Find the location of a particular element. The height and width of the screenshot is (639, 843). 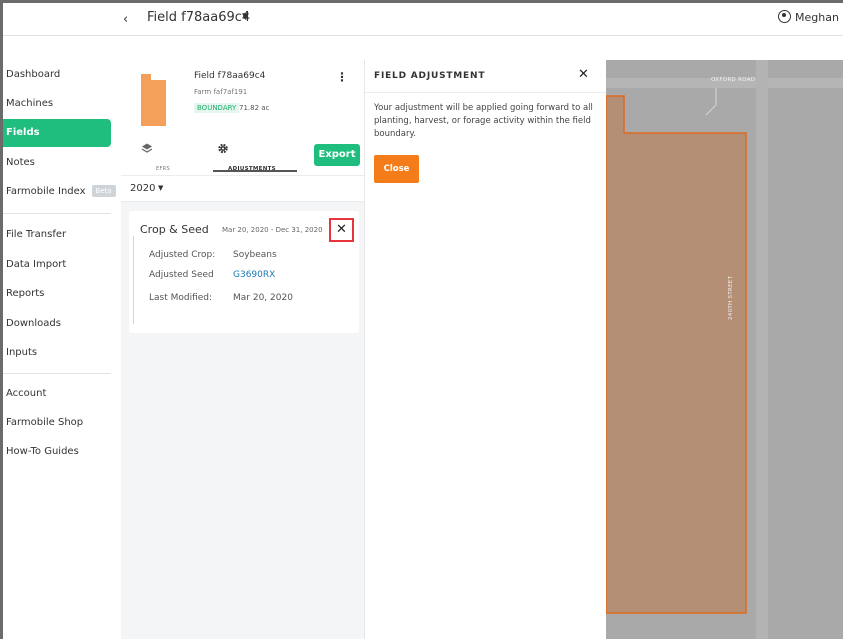

card-accent-line is located at coordinates (133, 280).